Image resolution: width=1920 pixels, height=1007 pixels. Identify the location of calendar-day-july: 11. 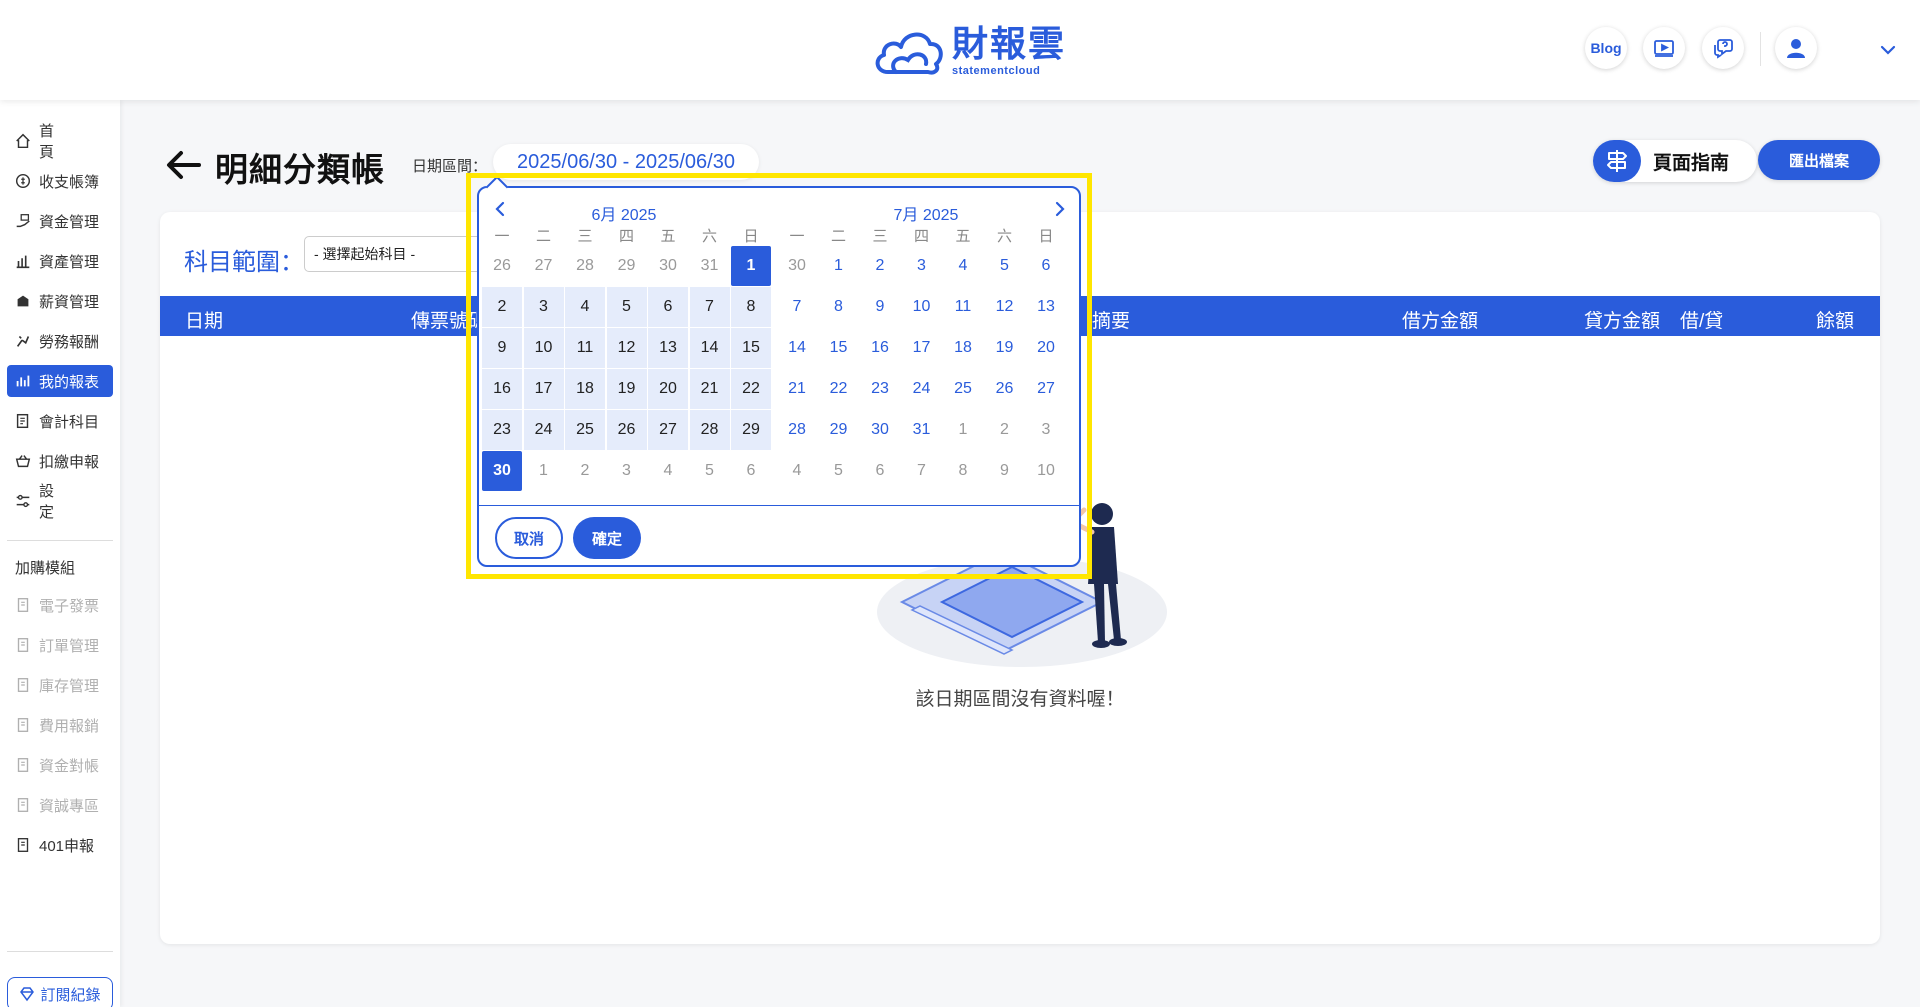
(963, 307).